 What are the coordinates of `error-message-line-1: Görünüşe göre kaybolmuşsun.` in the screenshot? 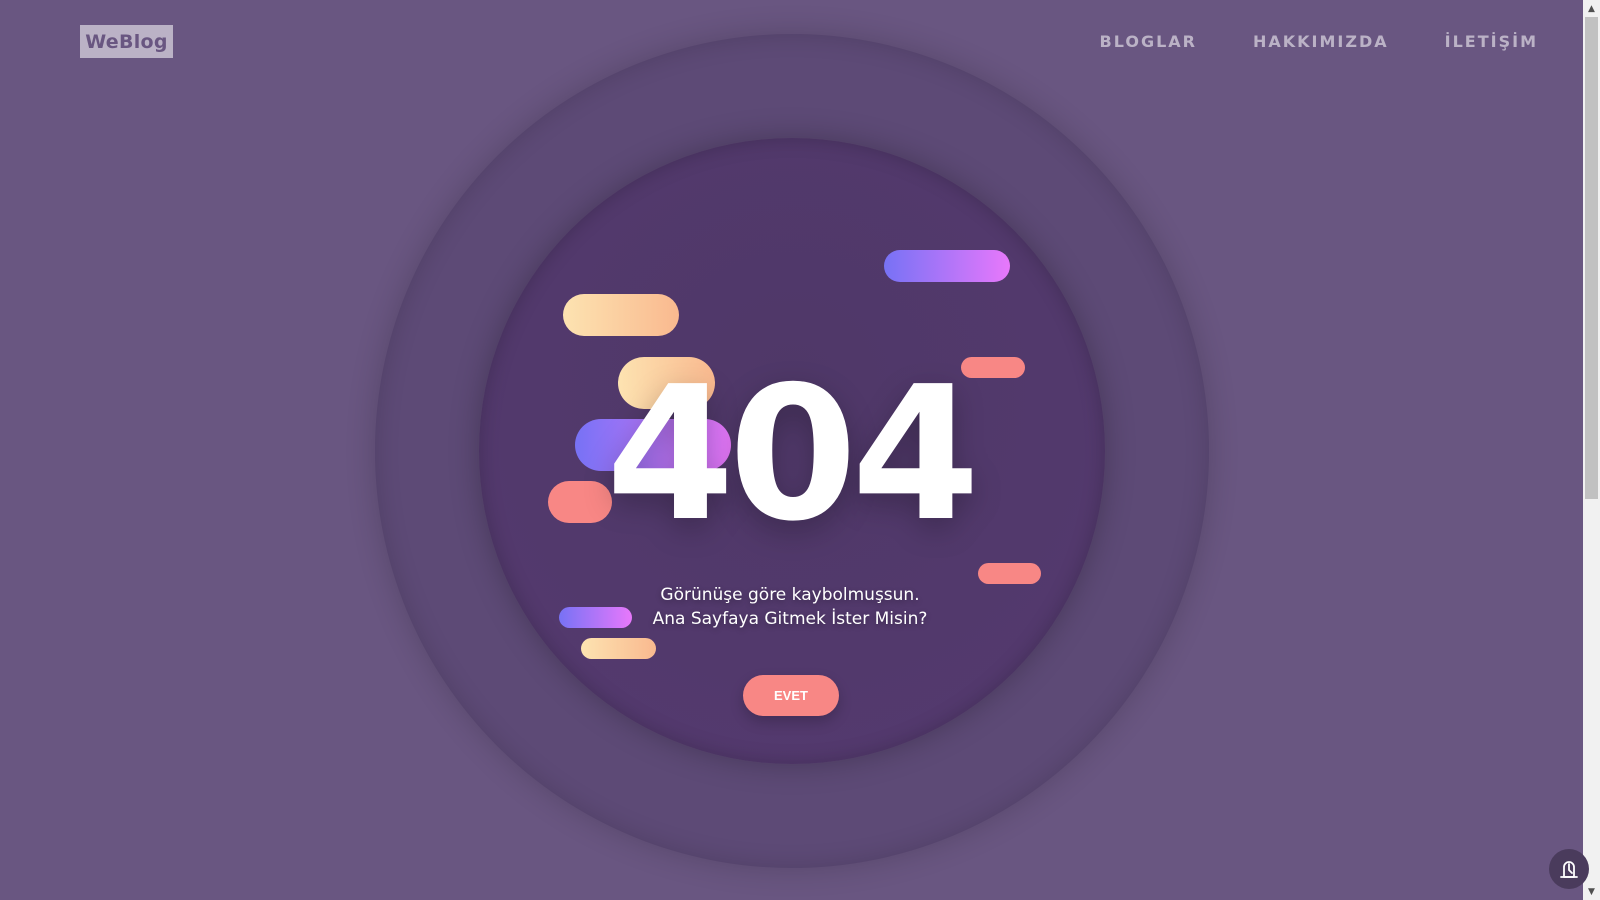 It's located at (790, 595).